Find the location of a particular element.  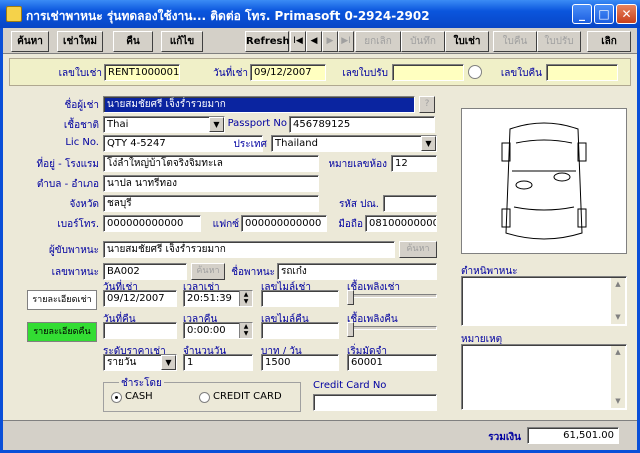

rent-date-label: วันที่เช่า is located at coordinates (230, 73).